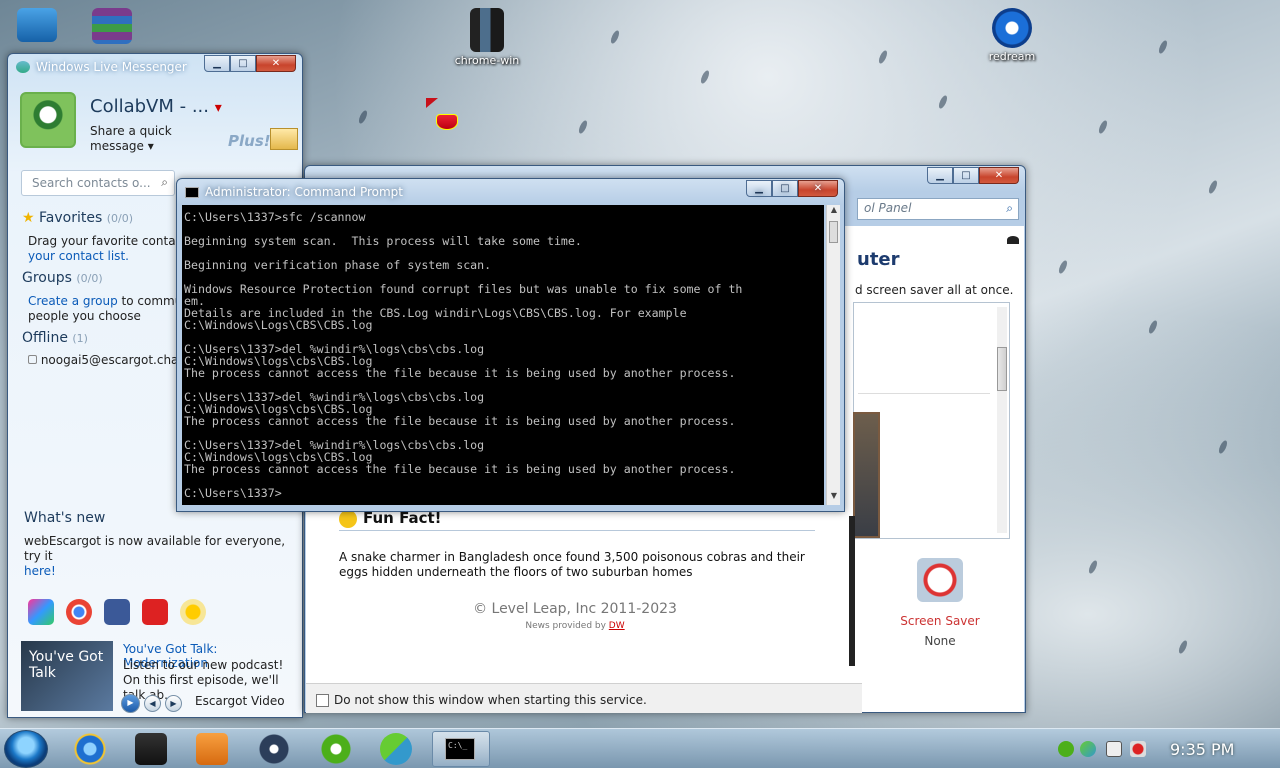 The image size is (1280, 768). I want to click on screen-saver-value: None, so click(940, 641).